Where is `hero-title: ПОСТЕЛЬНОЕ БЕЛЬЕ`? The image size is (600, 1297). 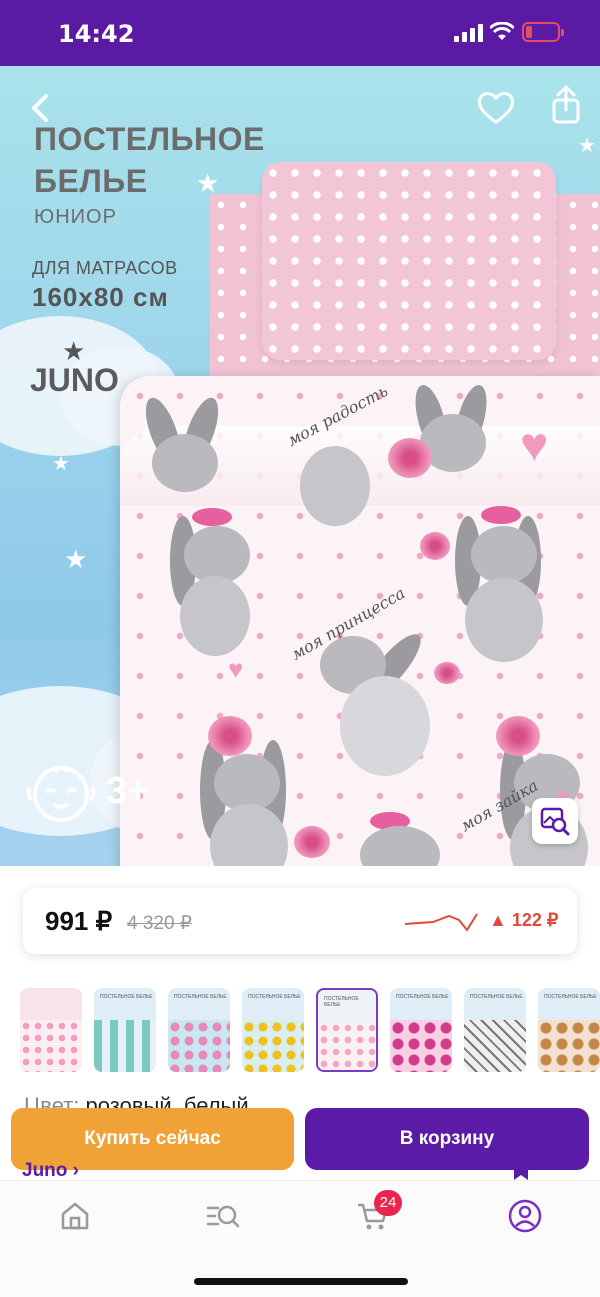 hero-title: ПОСТЕЛЬНОЕ БЕЛЬЕ is located at coordinates (149, 160).